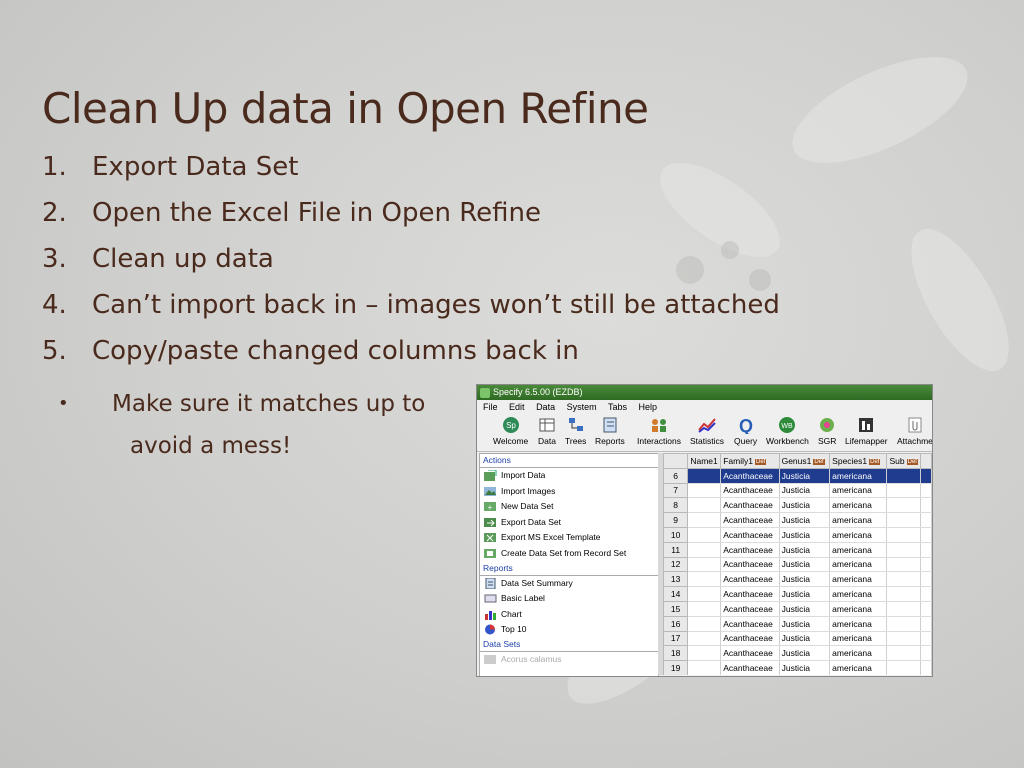  What do you see at coordinates (676, 667) in the screenshot?
I see `row-number-cell: 19` at bounding box center [676, 667].